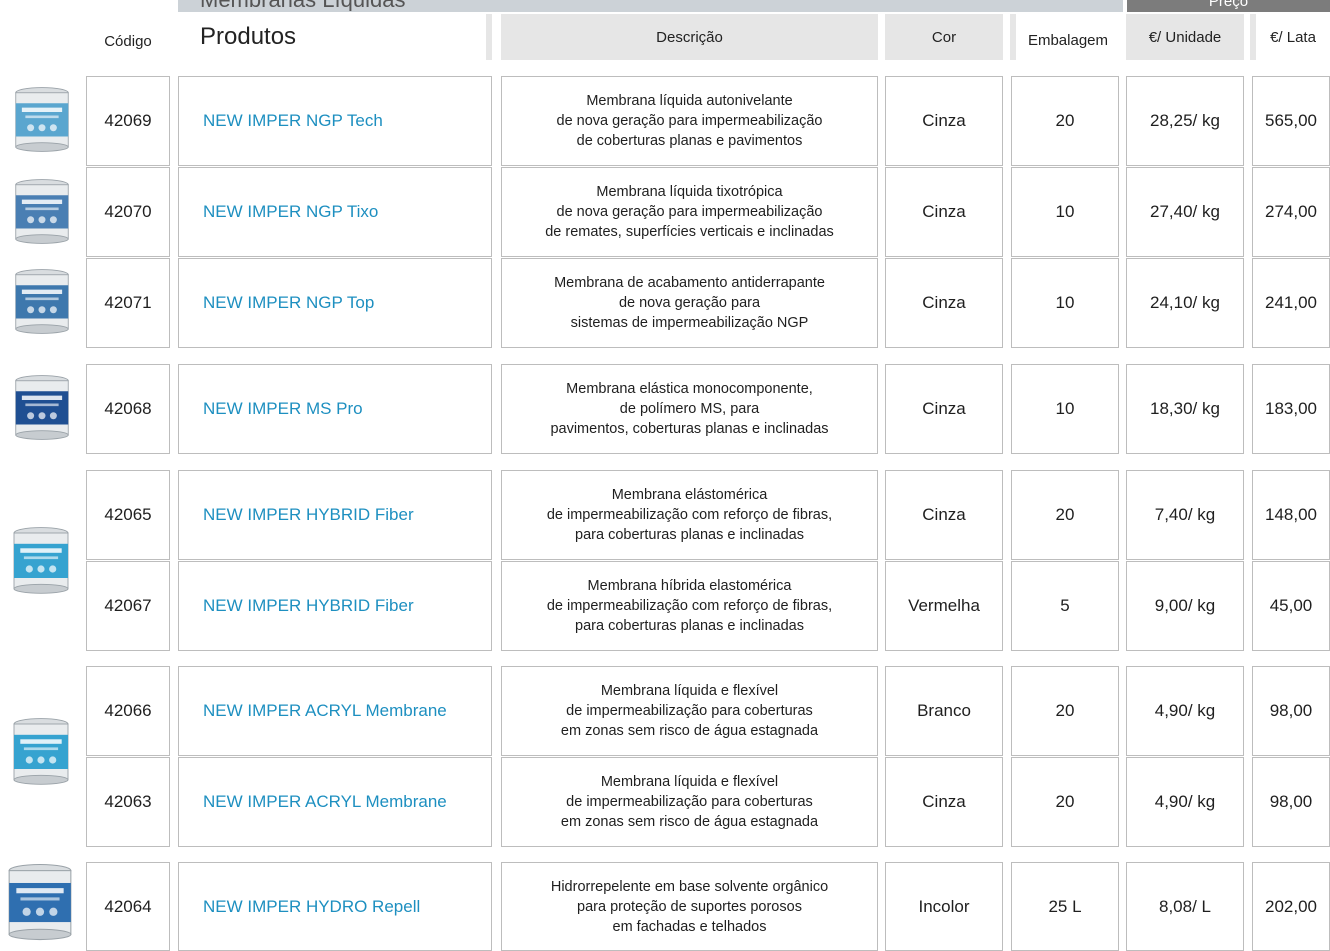 The image size is (1330, 951). I want to click on product-link: NEW IMPER NGP Tixo, so click(335, 212).